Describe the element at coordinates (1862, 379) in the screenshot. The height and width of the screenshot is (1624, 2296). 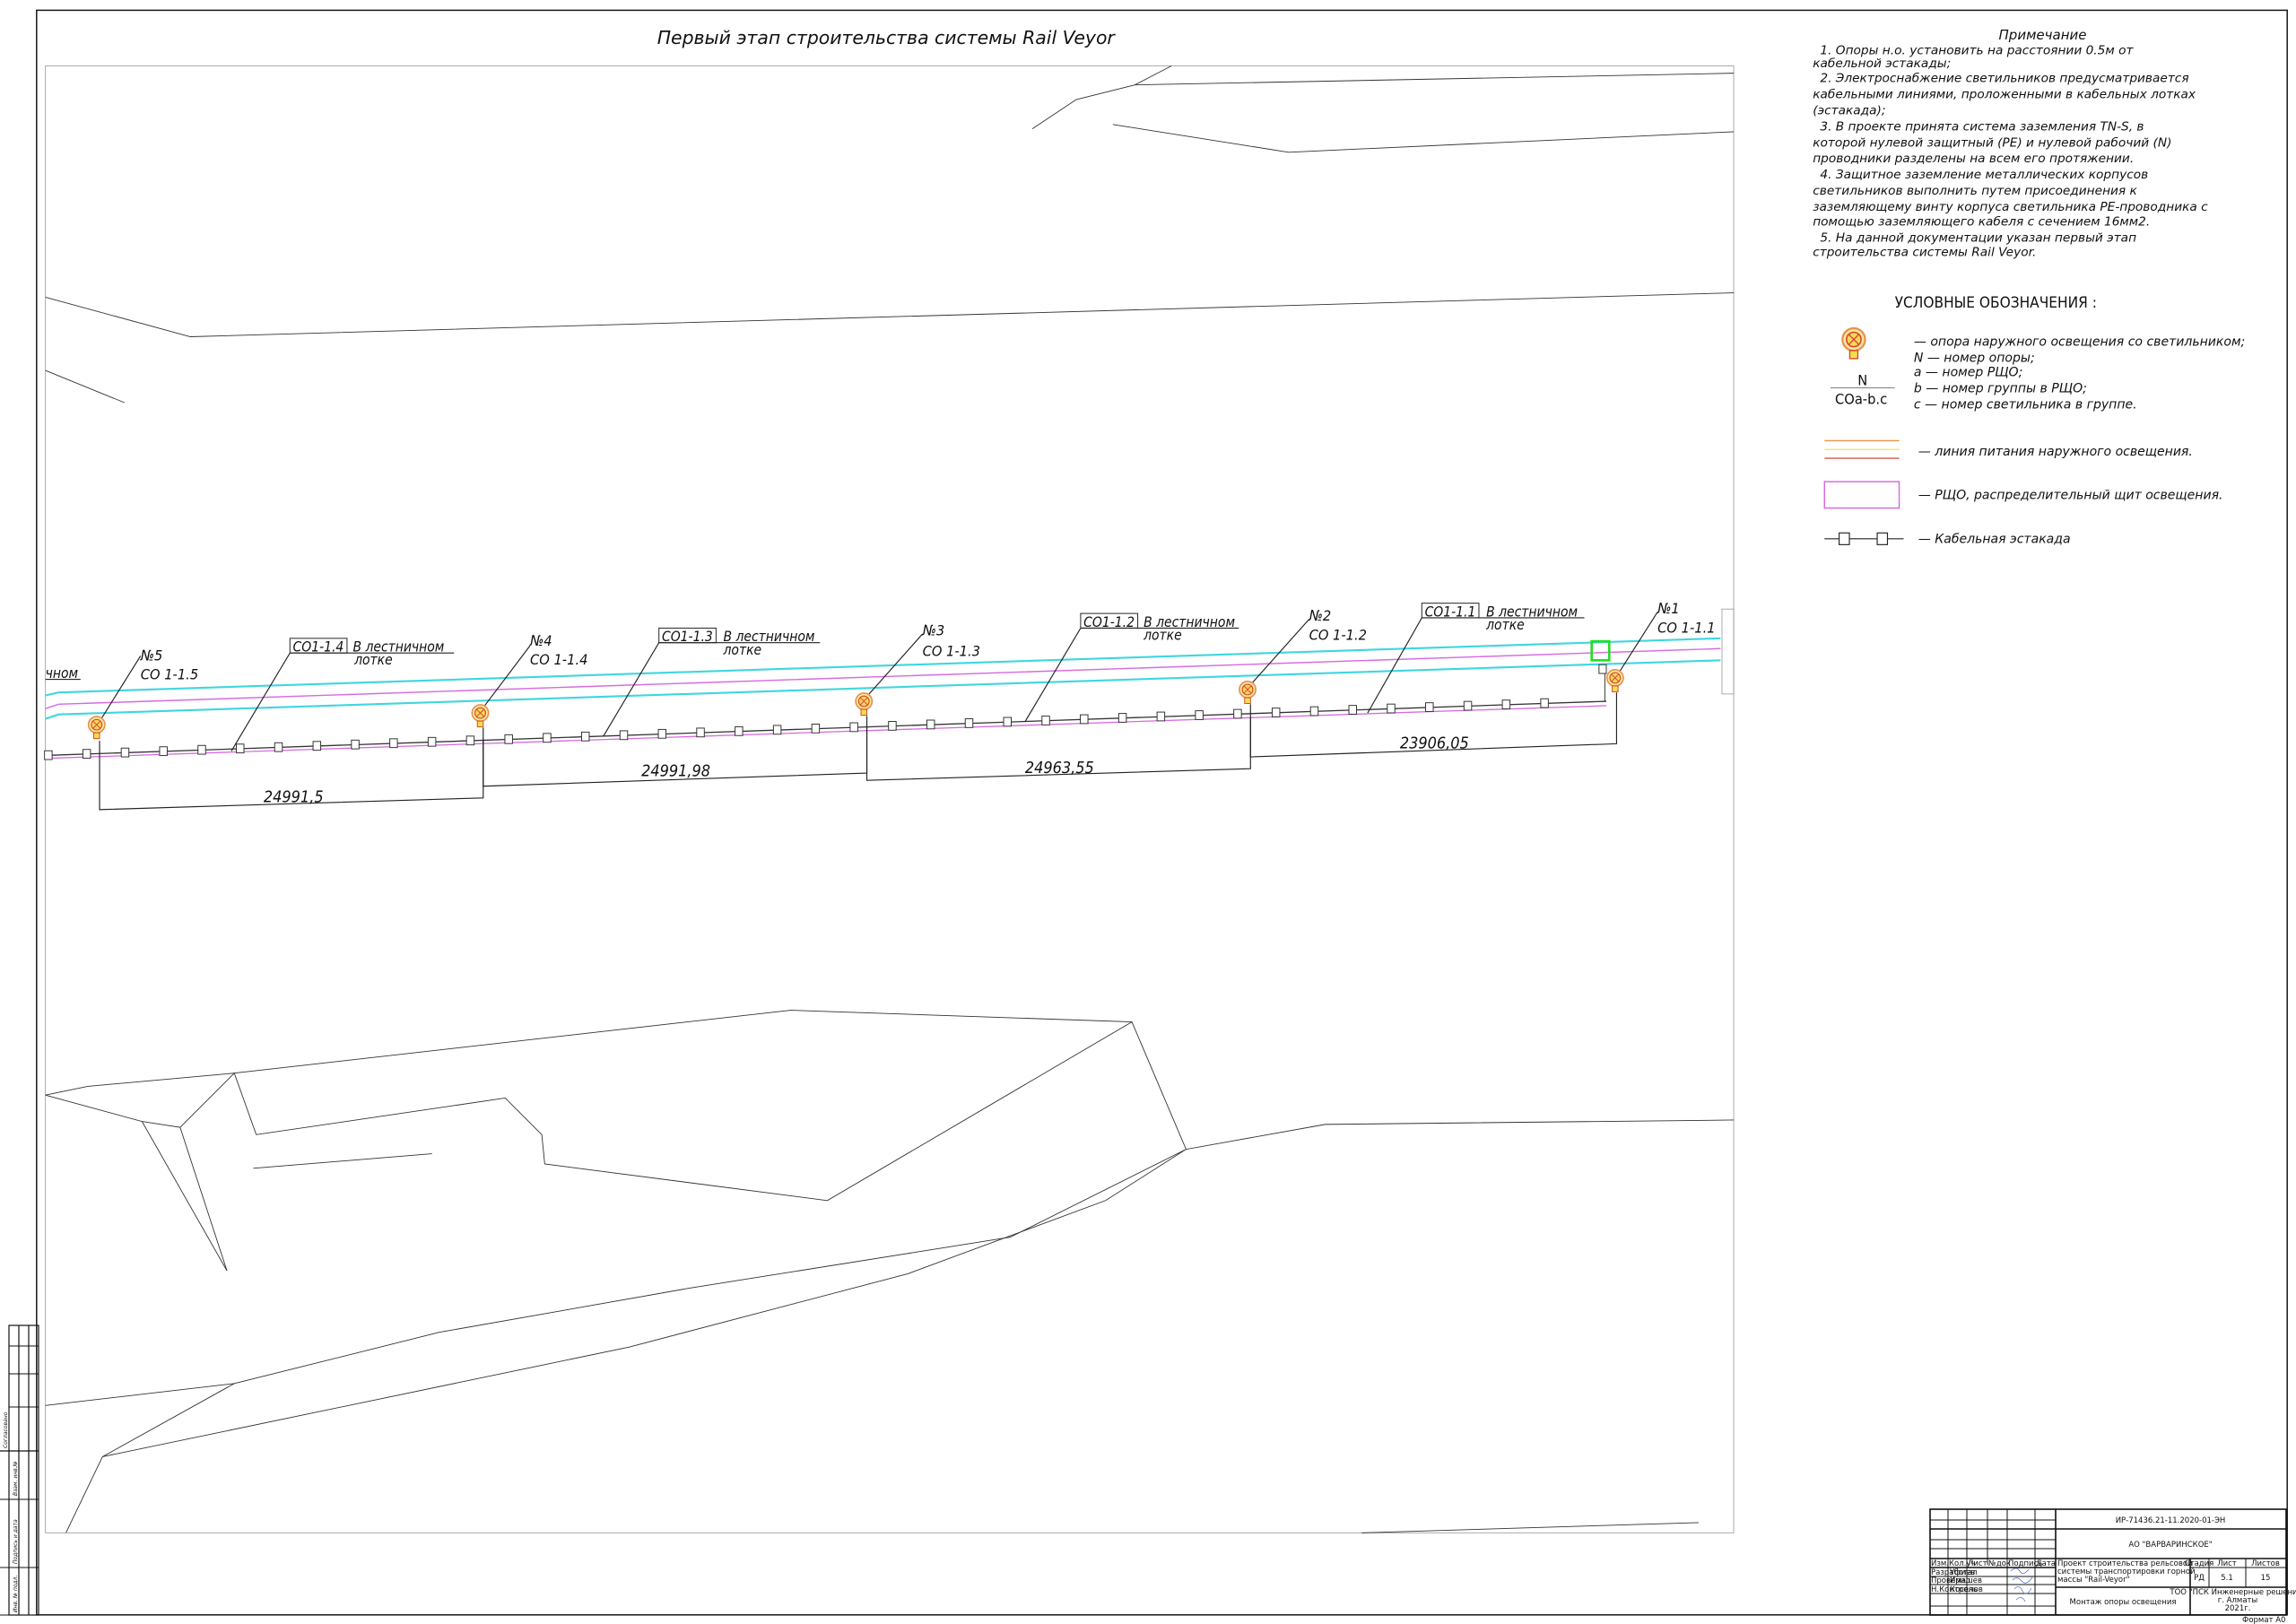
I see `legend-pole-n: N` at that location.